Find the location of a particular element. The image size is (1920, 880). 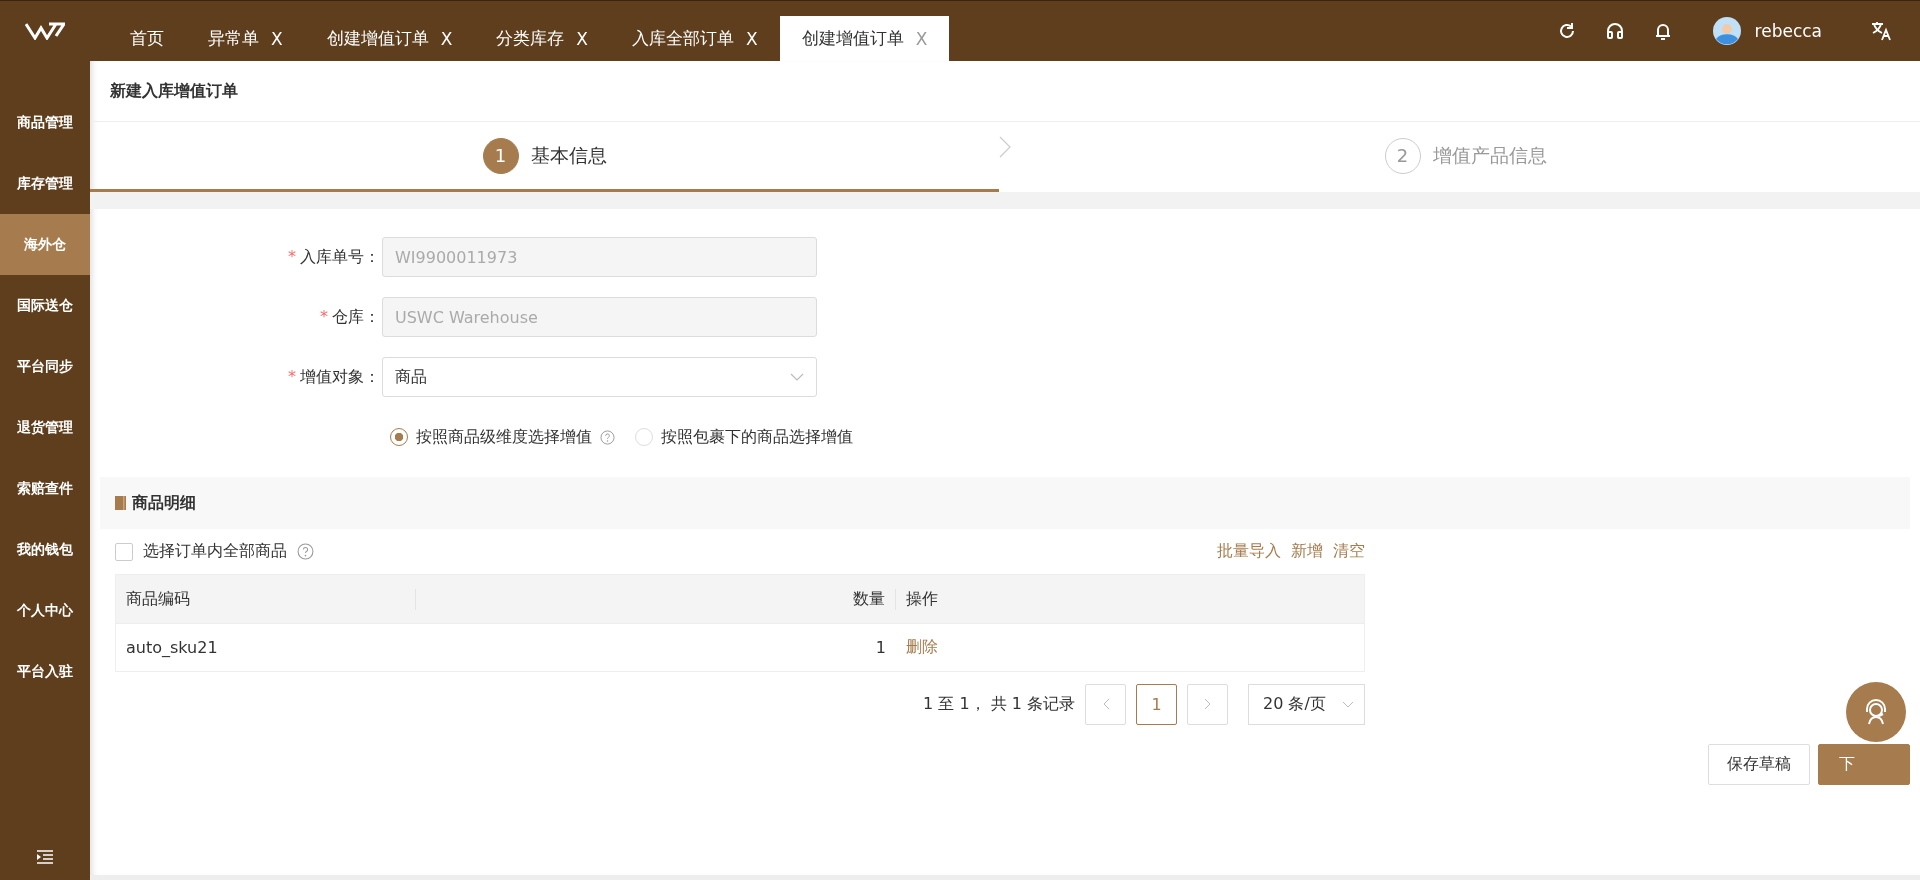

action-link: 清空 is located at coordinates (1349, 551).